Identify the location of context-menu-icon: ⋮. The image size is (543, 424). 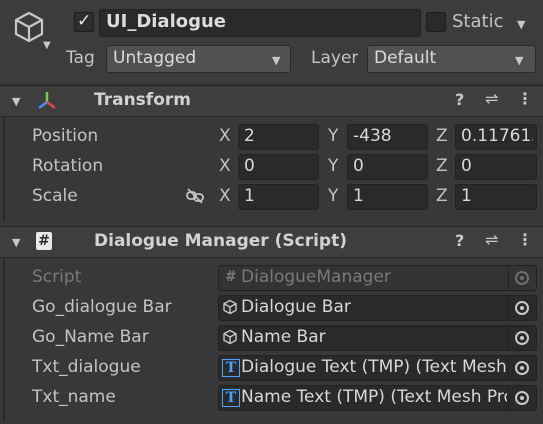
(525, 99).